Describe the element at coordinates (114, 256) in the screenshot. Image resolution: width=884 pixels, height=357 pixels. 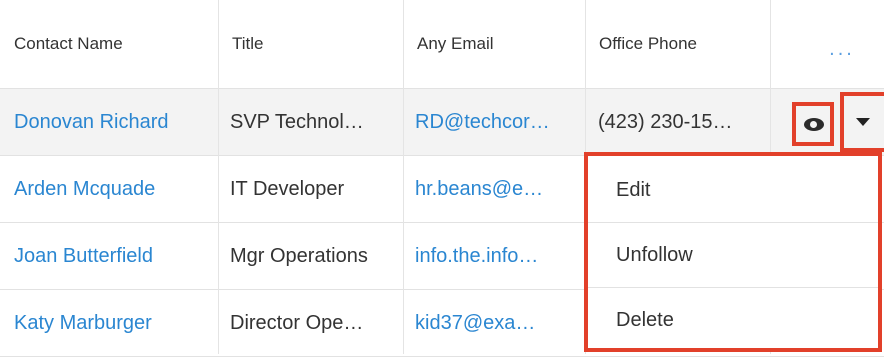
I see `contact-name-link: Joan Butterfield` at that location.